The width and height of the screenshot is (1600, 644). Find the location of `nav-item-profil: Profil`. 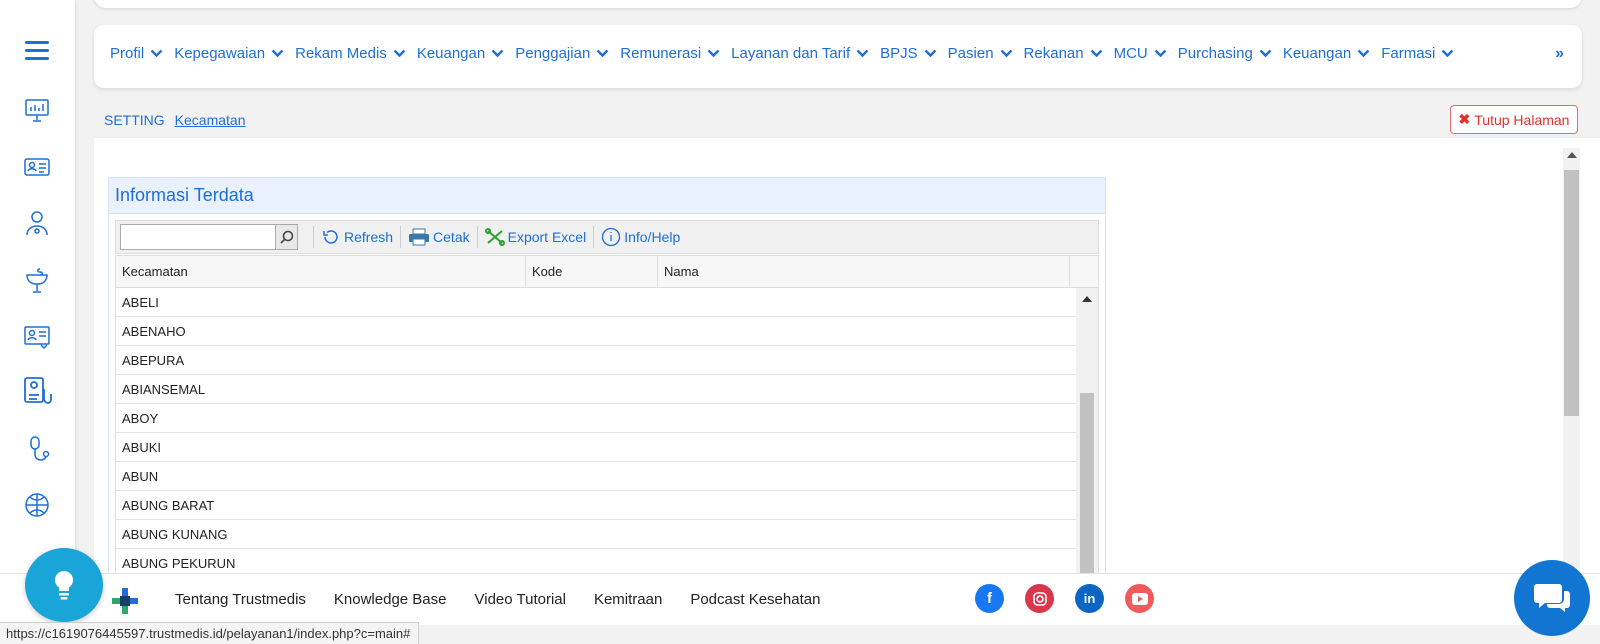

nav-item-profil: Profil is located at coordinates (136, 53).